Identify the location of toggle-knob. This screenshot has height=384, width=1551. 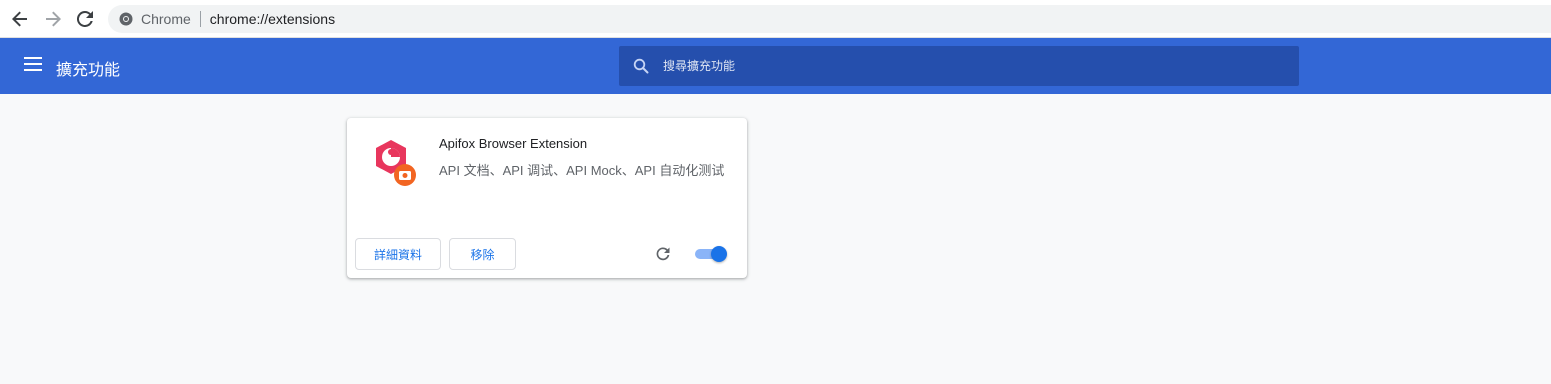
(719, 254).